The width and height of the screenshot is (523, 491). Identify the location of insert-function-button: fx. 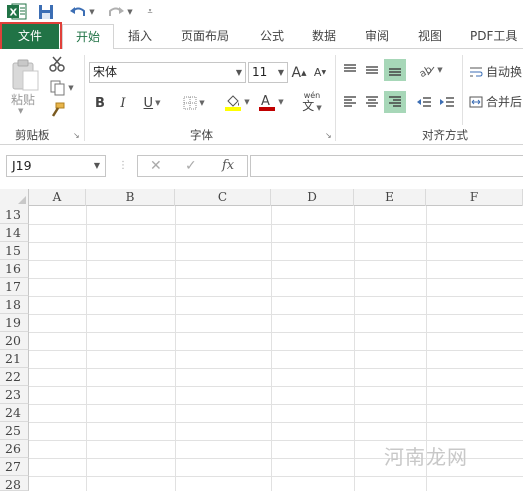
(228, 165).